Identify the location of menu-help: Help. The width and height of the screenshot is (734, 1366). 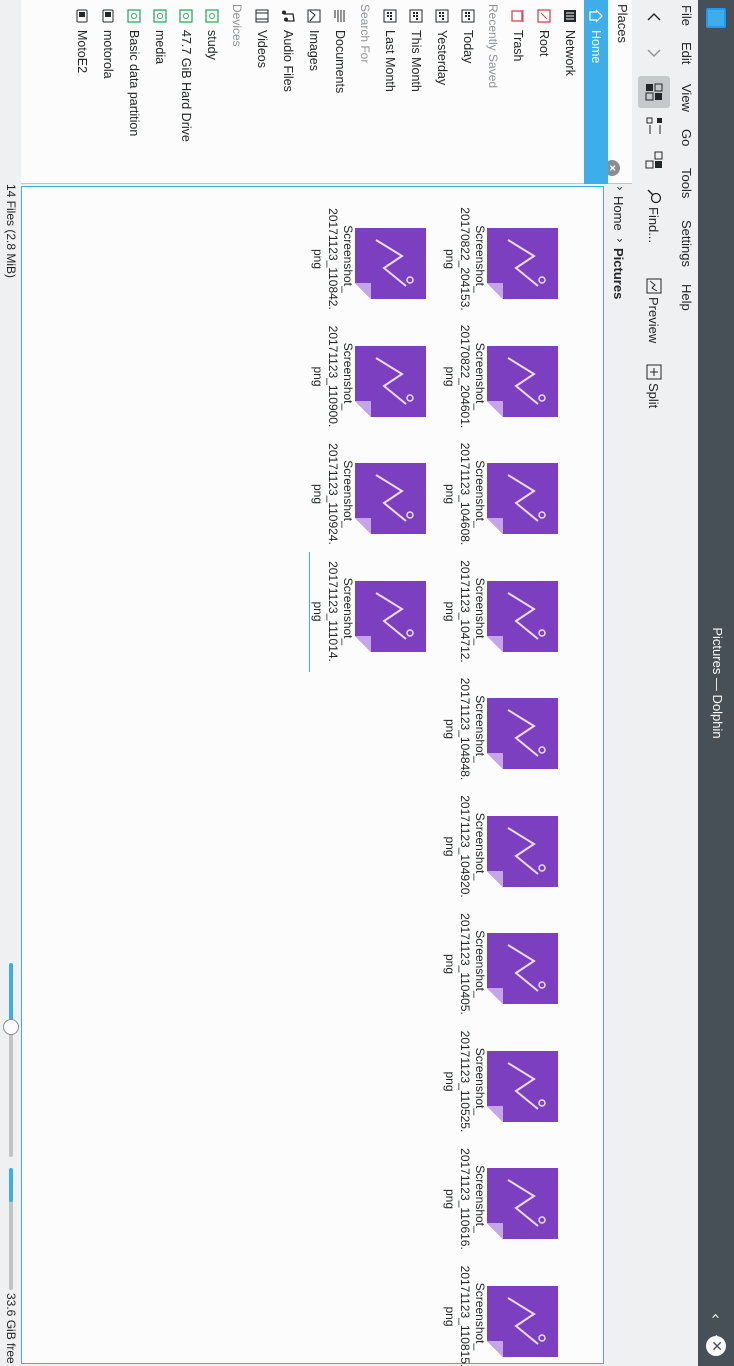
(686, 297).